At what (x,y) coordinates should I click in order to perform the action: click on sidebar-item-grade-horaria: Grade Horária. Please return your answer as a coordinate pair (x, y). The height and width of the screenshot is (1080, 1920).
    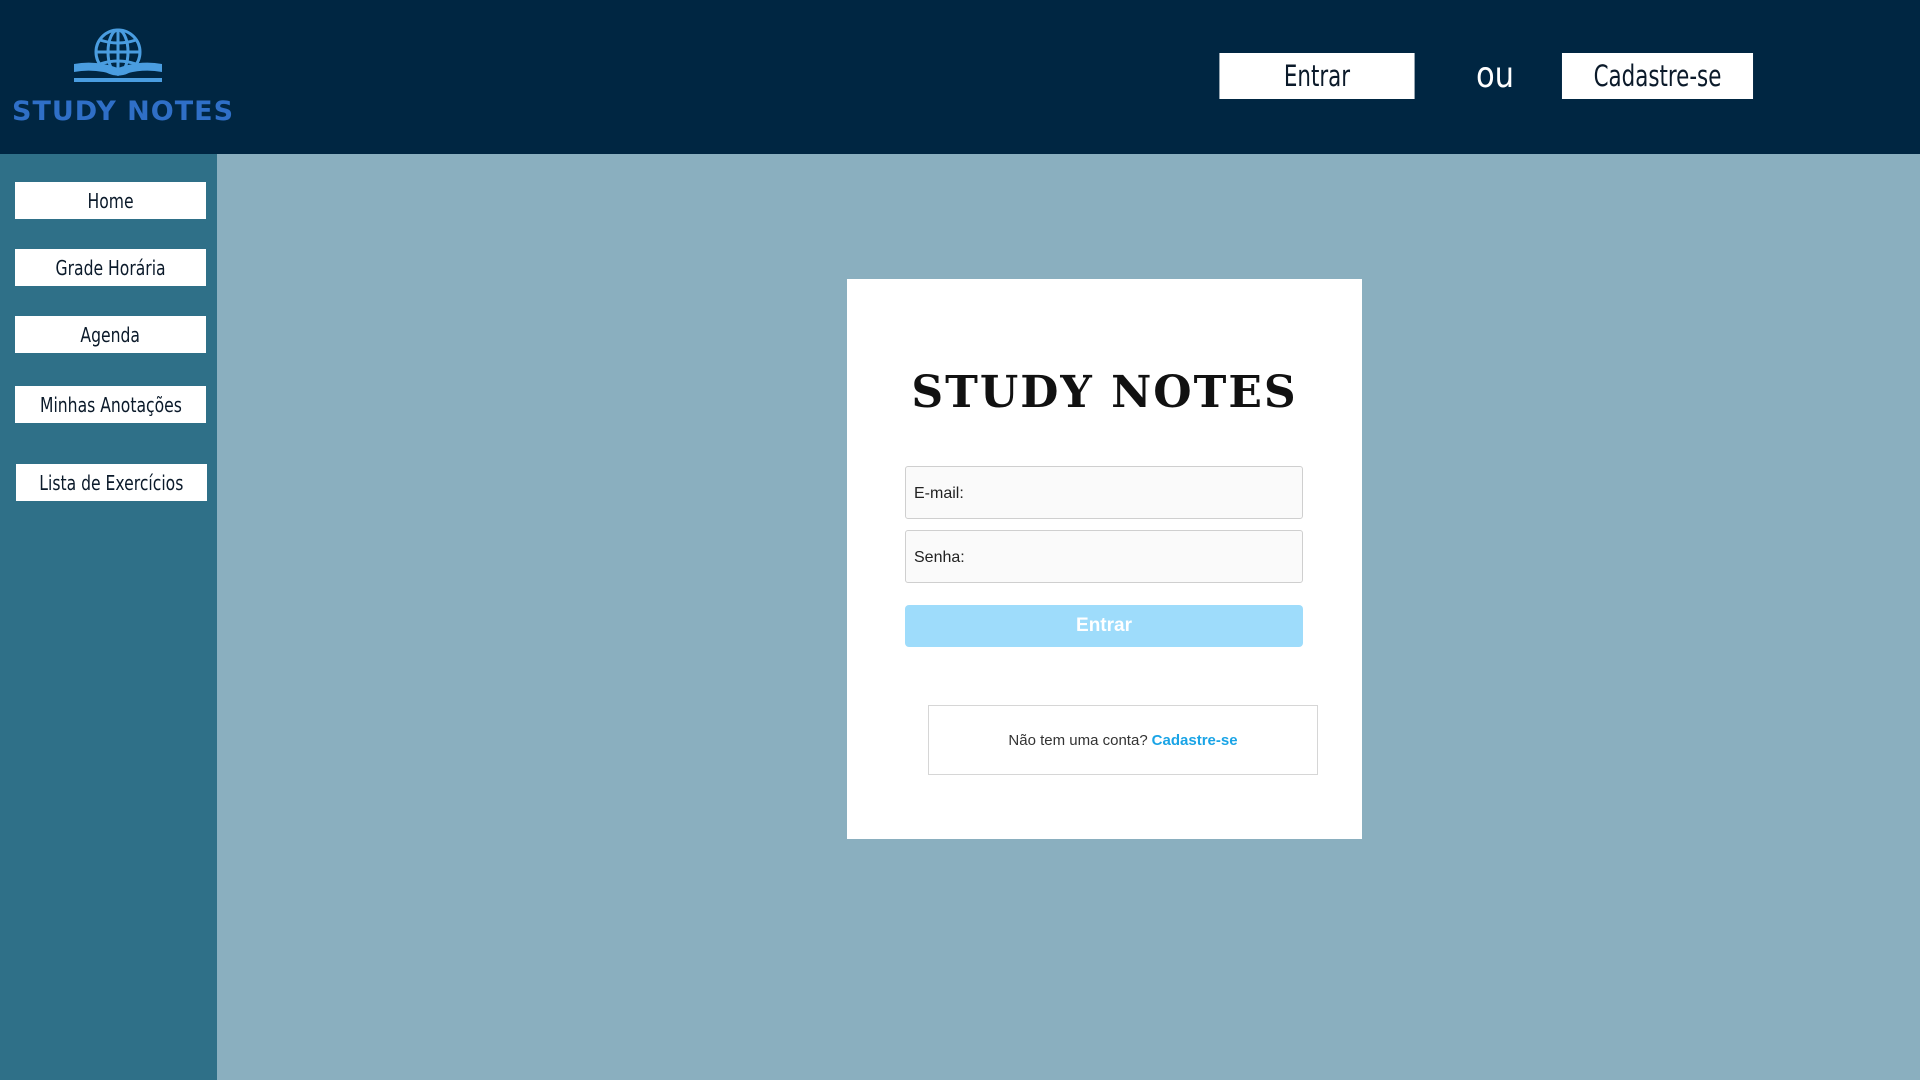
    Looking at the image, I should click on (110, 267).